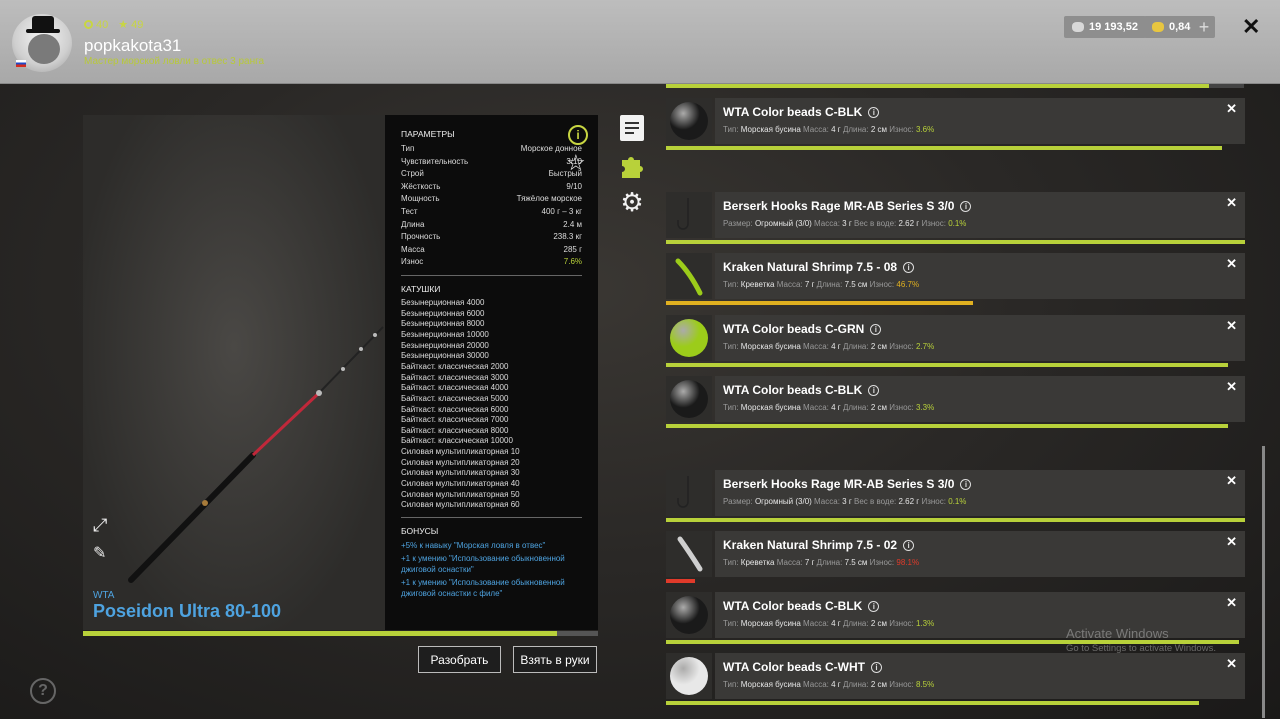  What do you see at coordinates (174, 61) in the screenshot?
I see `player-rank: Мастер морской ловли в отвес 3 ранга` at bounding box center [174, 61].